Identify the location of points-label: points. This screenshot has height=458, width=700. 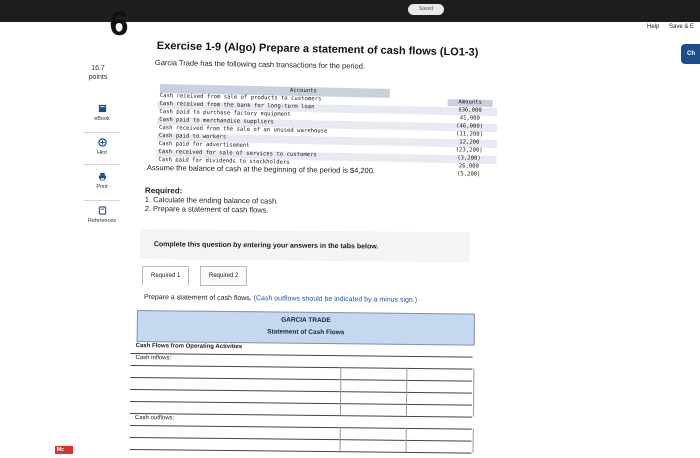
(98, 77).